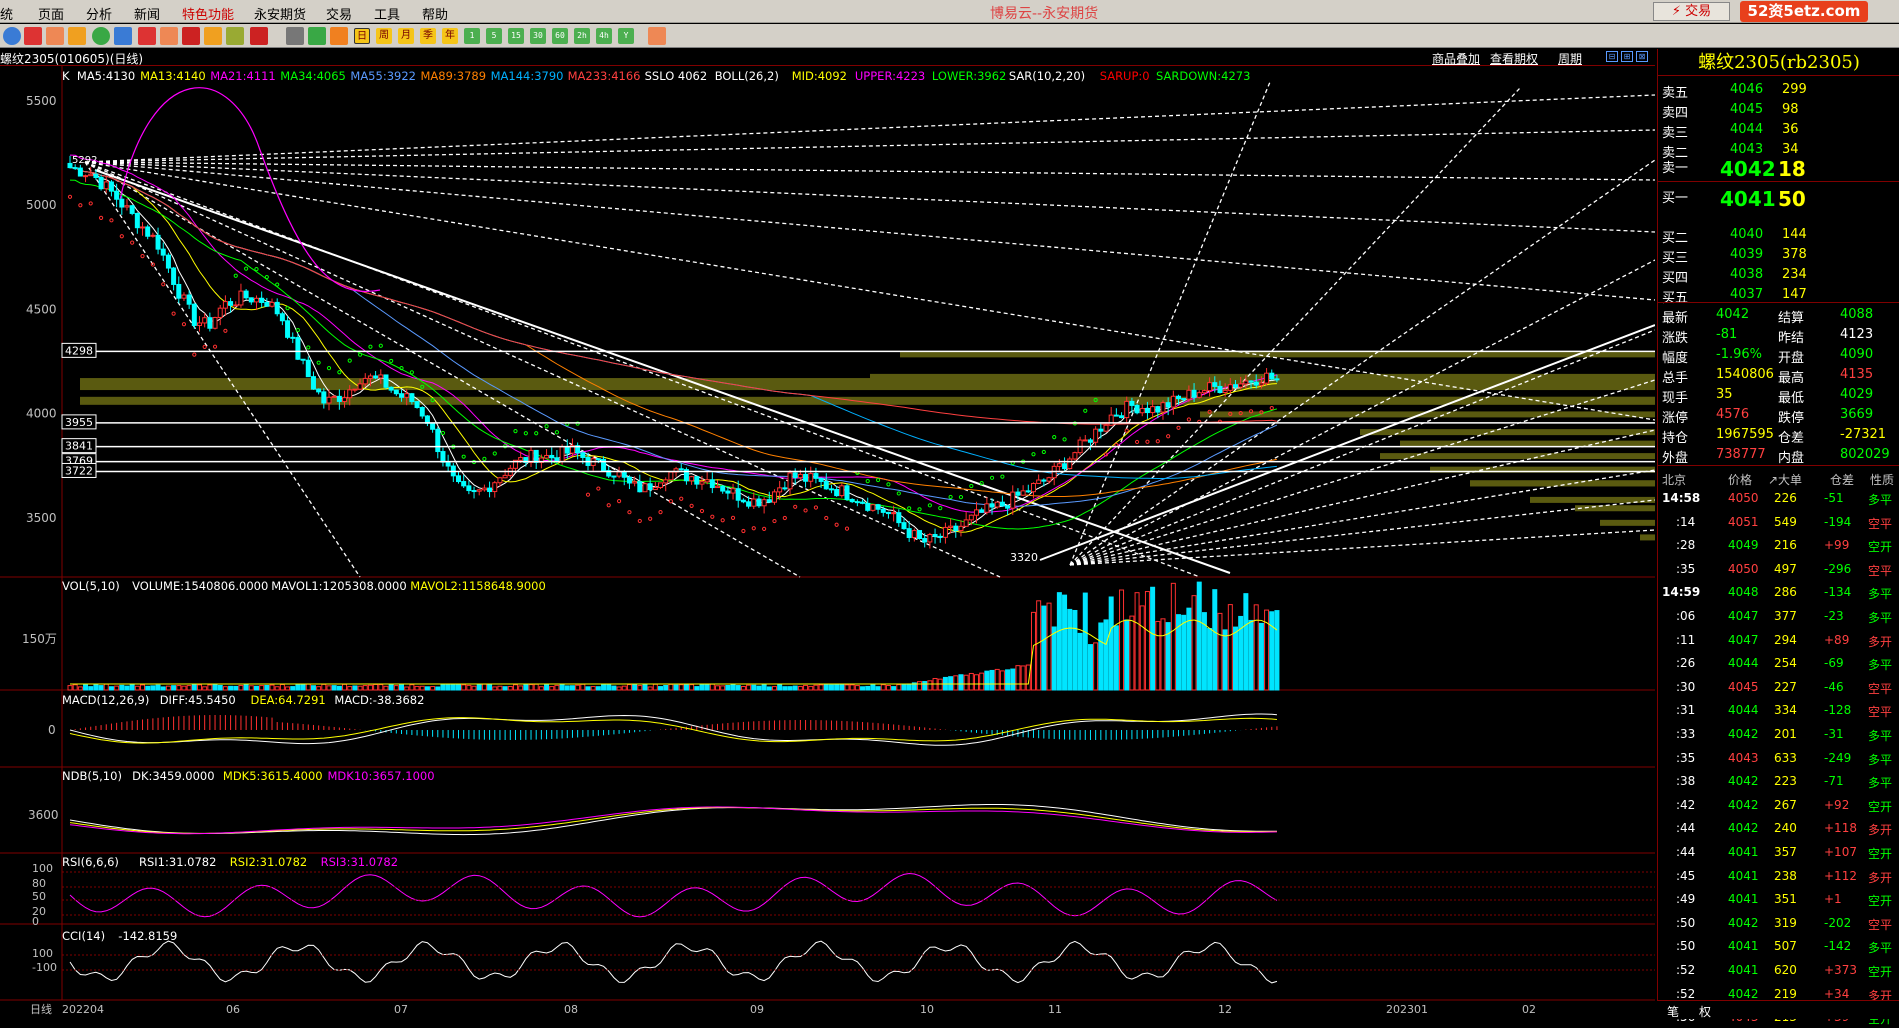 This screenshot has width=1899, height=1028. What do you see at coordinates (259, 36) in the screenshot?
I see `draw-line-icon` at bounding box center [259, 36].